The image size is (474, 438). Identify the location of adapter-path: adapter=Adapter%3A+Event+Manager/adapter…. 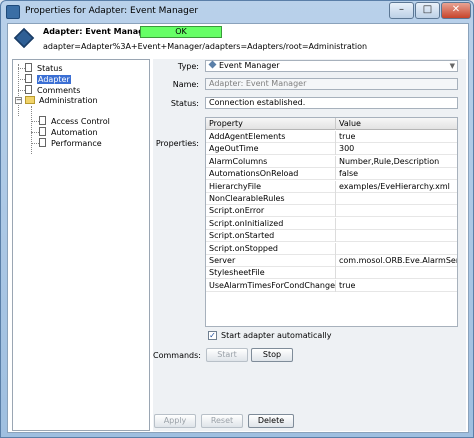
(205, 46).